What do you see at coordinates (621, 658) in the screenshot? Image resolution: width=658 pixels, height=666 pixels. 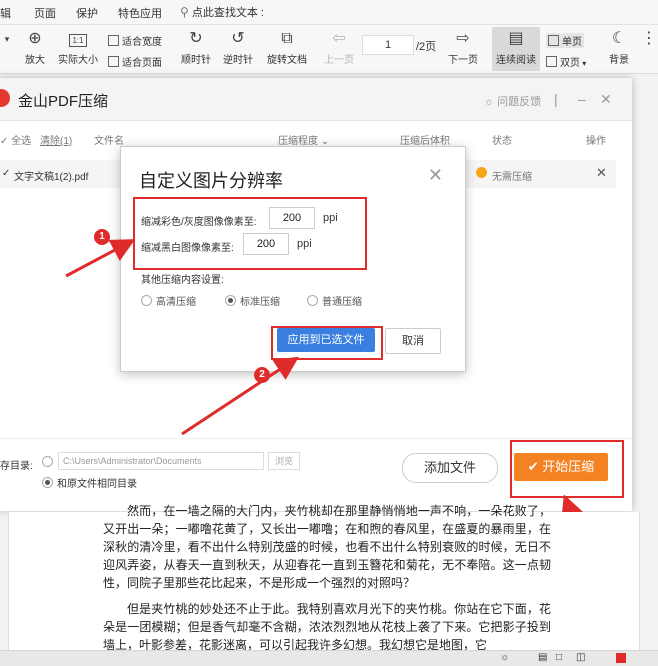 I see `play-icon` at bounding box center [621, 658].